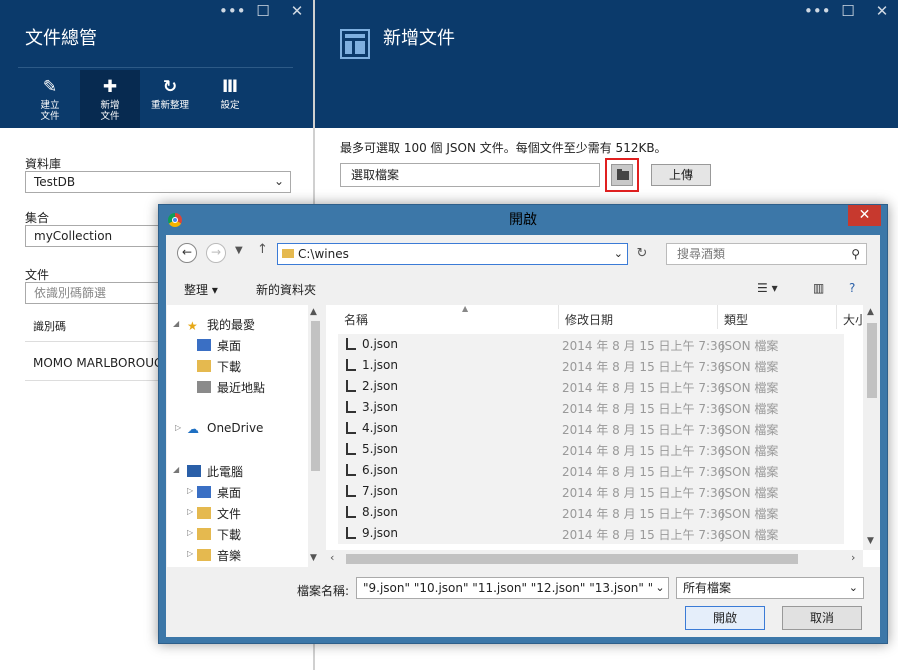  I want to click on nav-desktop: 桌面, so click(219, 345).